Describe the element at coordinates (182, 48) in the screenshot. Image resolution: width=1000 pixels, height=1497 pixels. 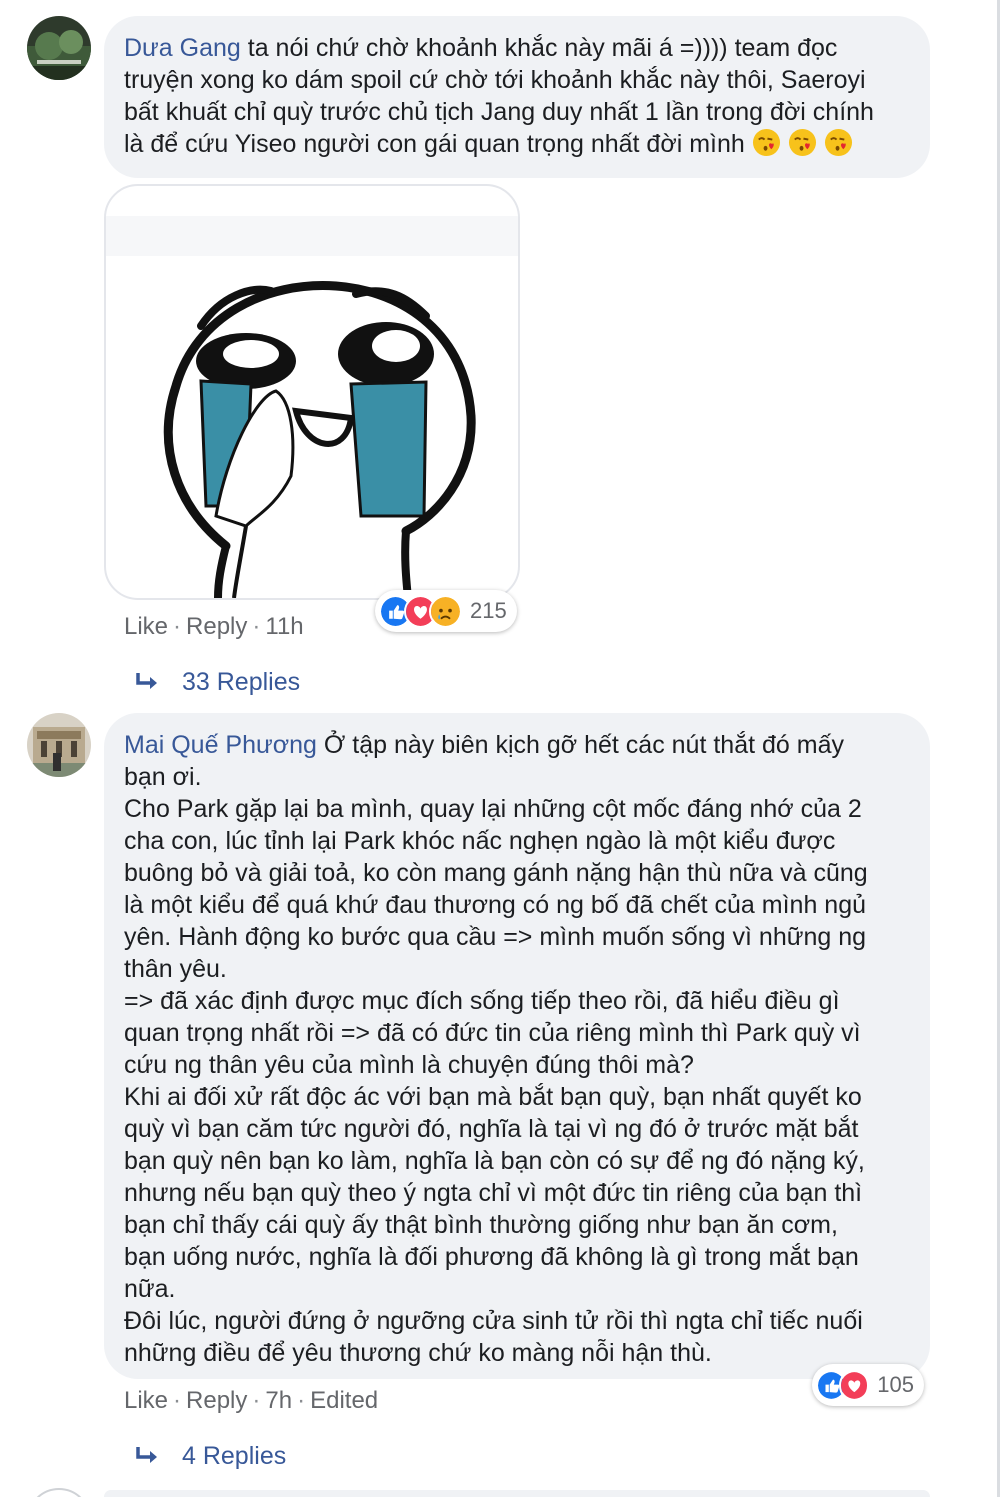
I see `comment-author-link: Dưa Gang` at that location.